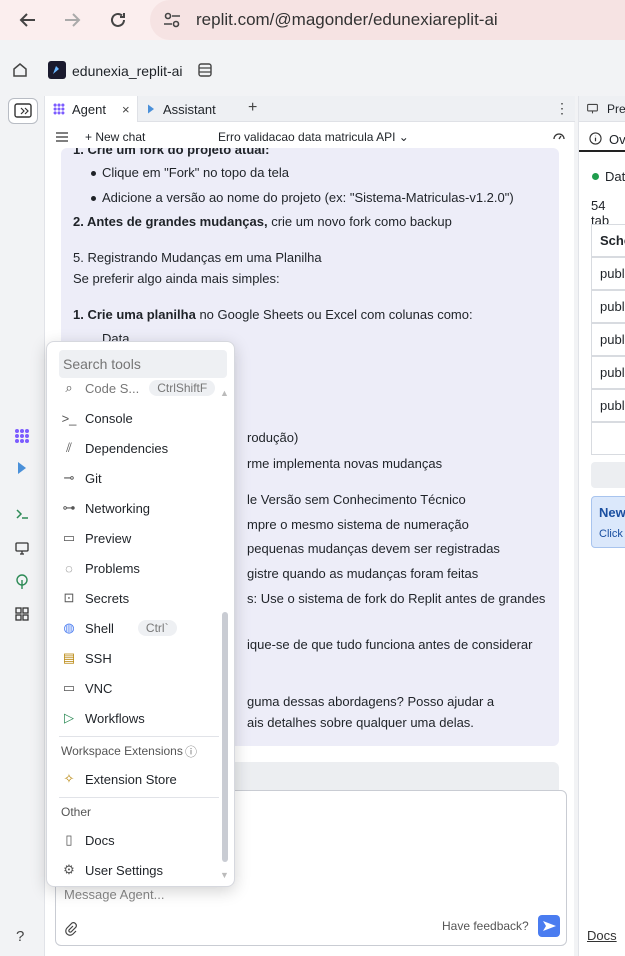 The width and height of the screenshot is (625, 956). Describe the element at coordinates (608, 522) in the screenshot. I see `new-callout: New Click` at that location.